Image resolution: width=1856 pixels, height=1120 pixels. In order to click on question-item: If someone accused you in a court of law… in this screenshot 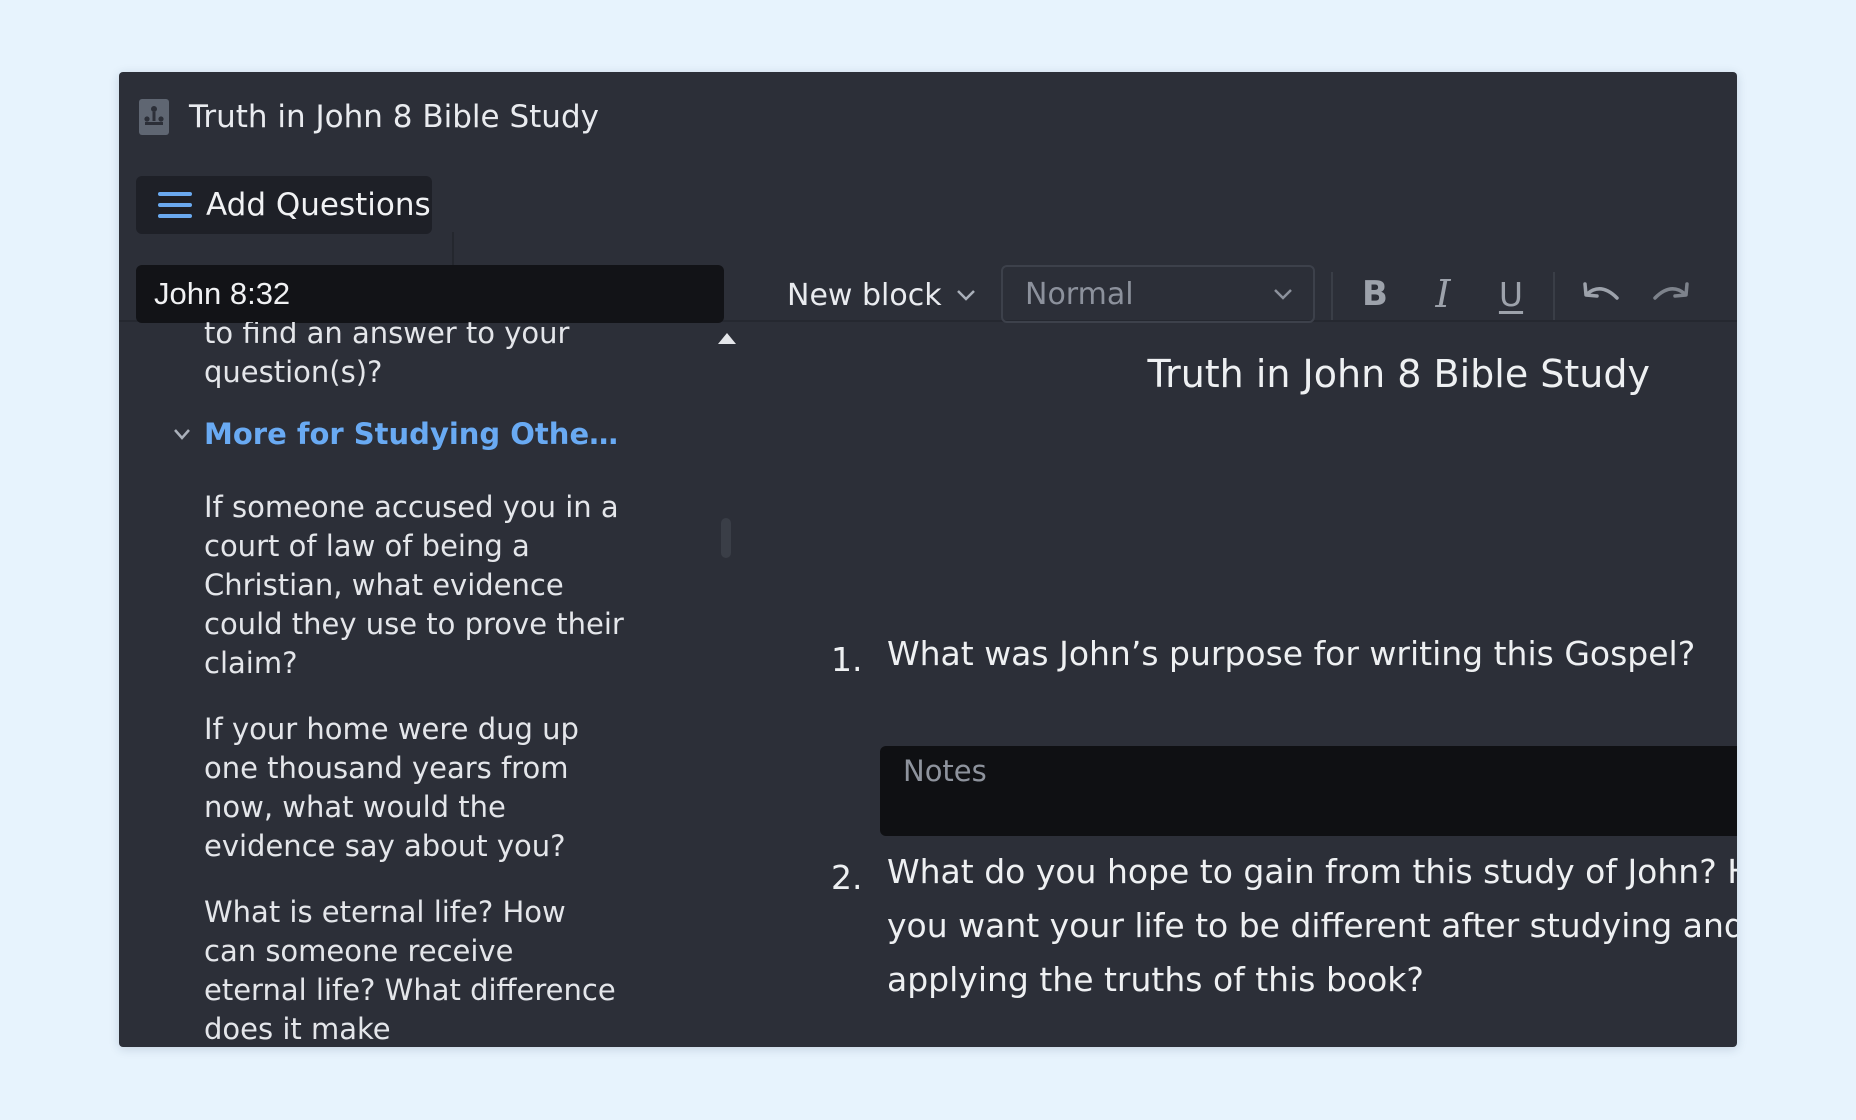, I will do `click(414, 585)`.